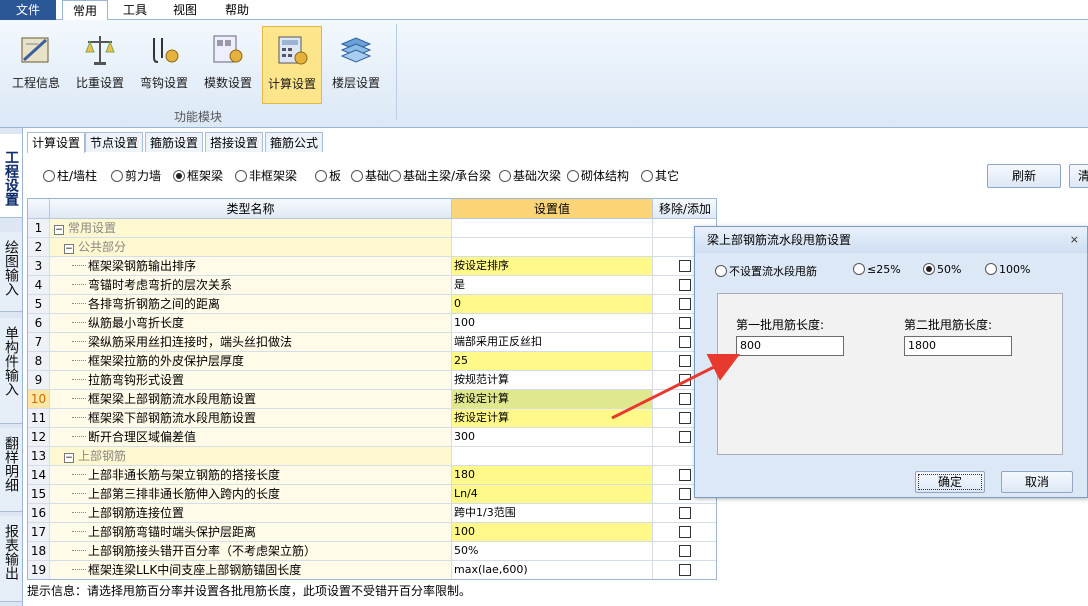 The width and height of the screenshot is (1088, 606). Describe the element at coordinates (372, 475) in the screenshot. I see `table-row: 14 上部非通长筋与架立钢筋的搭接长度 180` at that location.